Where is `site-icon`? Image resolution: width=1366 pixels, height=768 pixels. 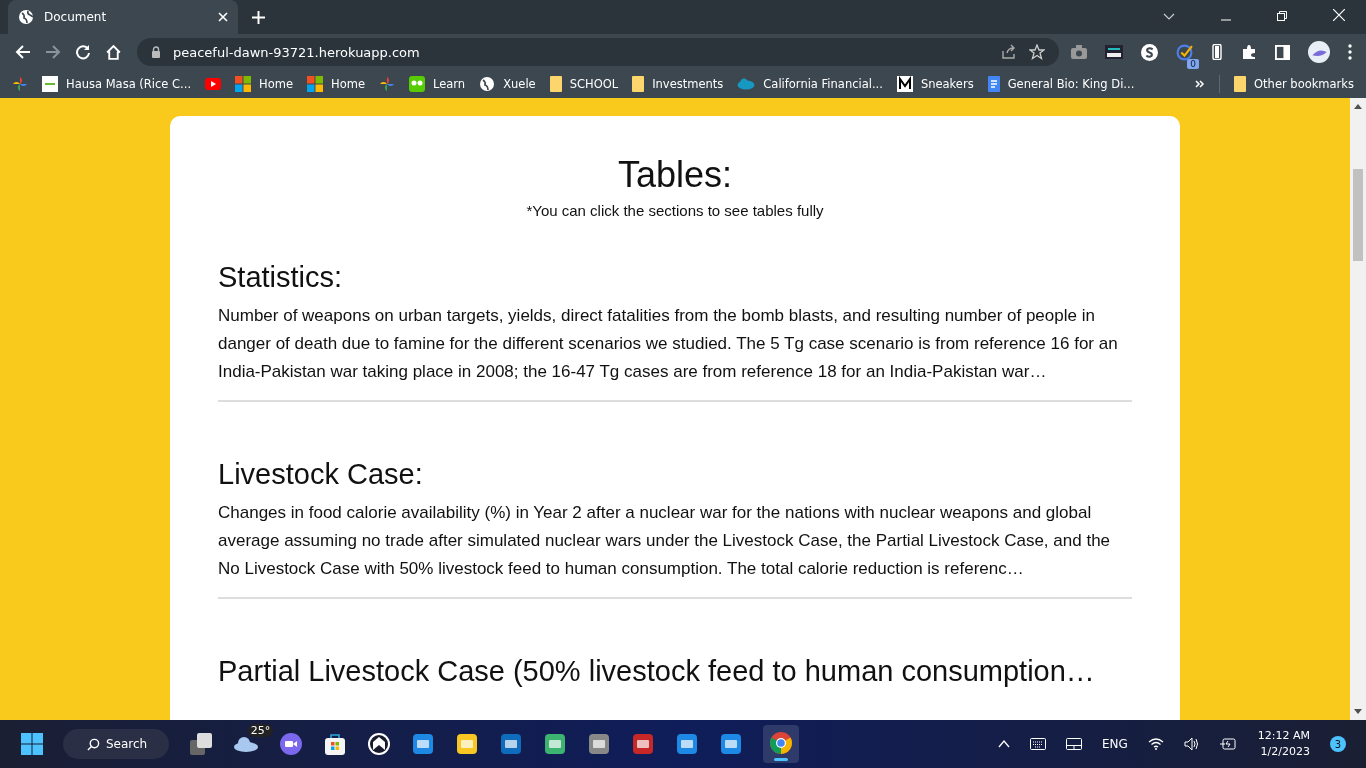 site-icon is located at coordinates (50, 84).